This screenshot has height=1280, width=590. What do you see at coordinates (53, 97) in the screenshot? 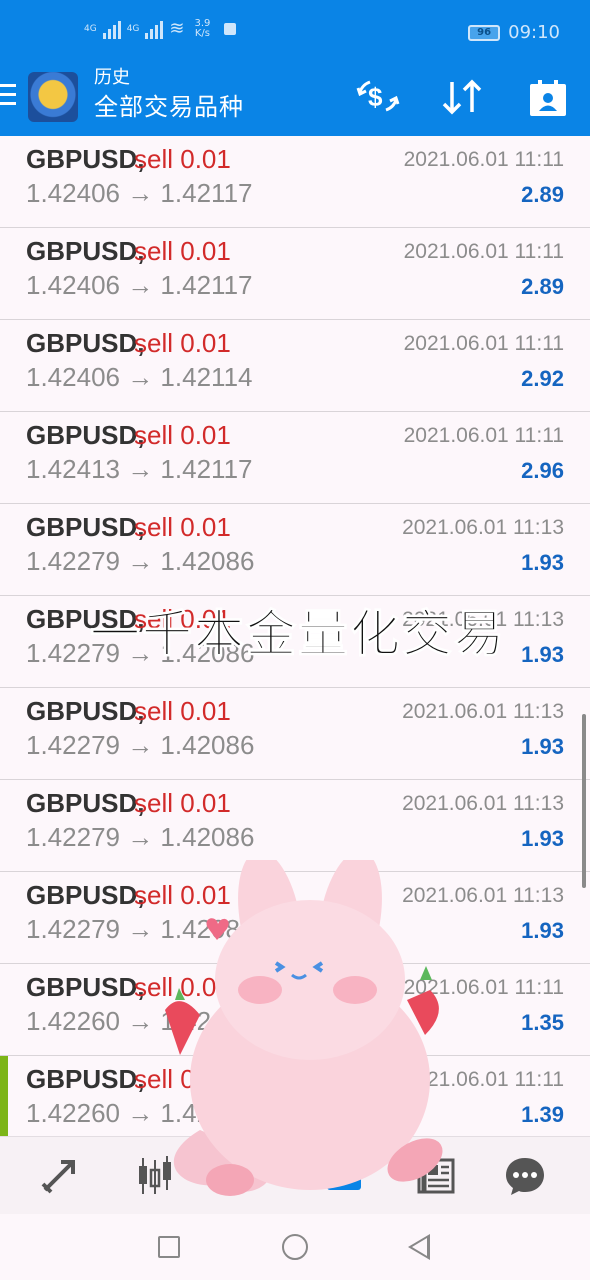
I see `app-logo` at bounding box center [53, 97].